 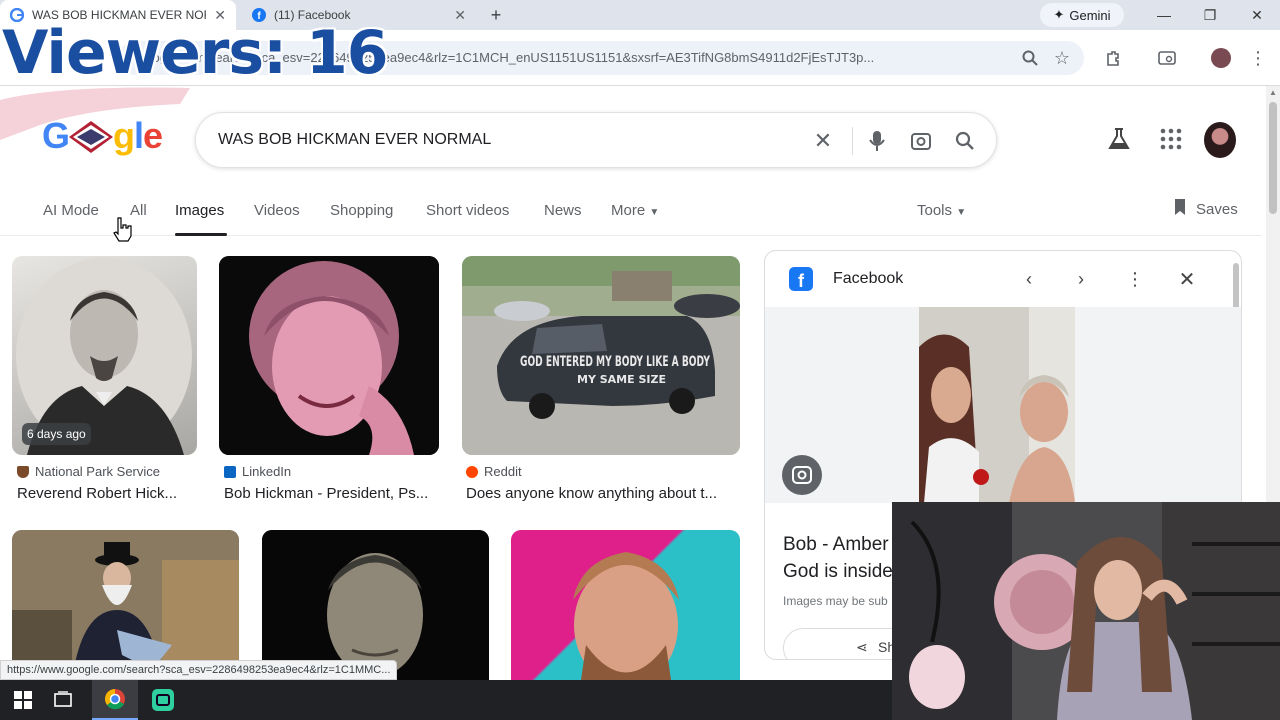 I want to click on scroll-thumb, so click(x=1273, y=158).